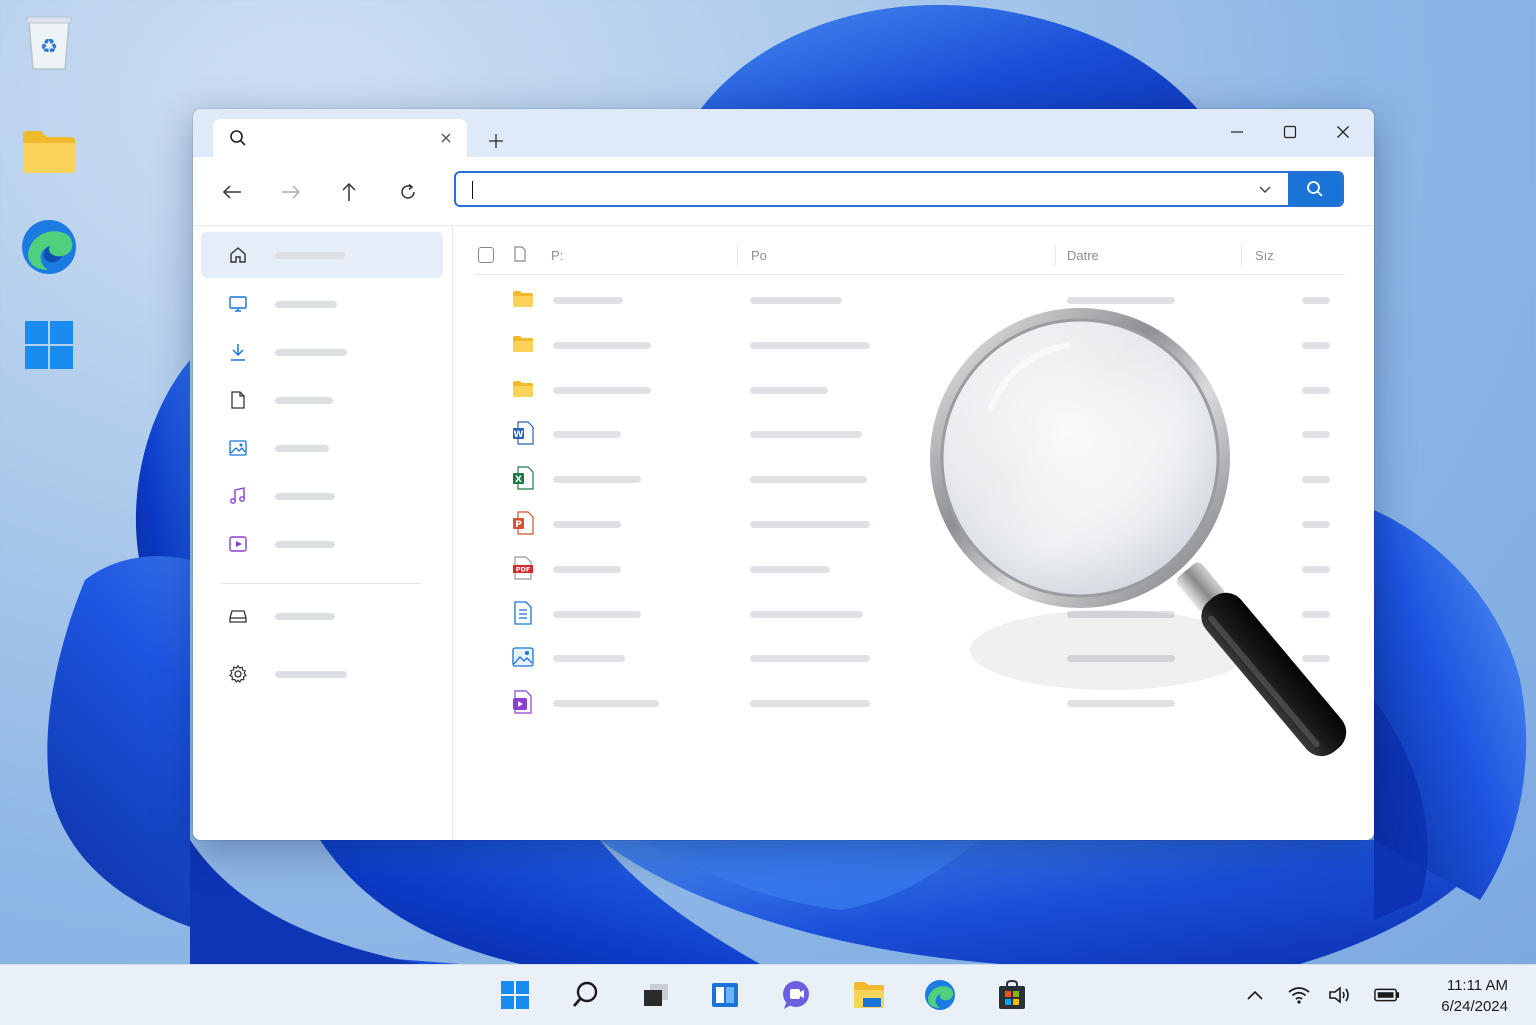  What do you see at coordinates (238, 544) in the screenshot?
I see `video-icon` at bounding box center [238, 544].